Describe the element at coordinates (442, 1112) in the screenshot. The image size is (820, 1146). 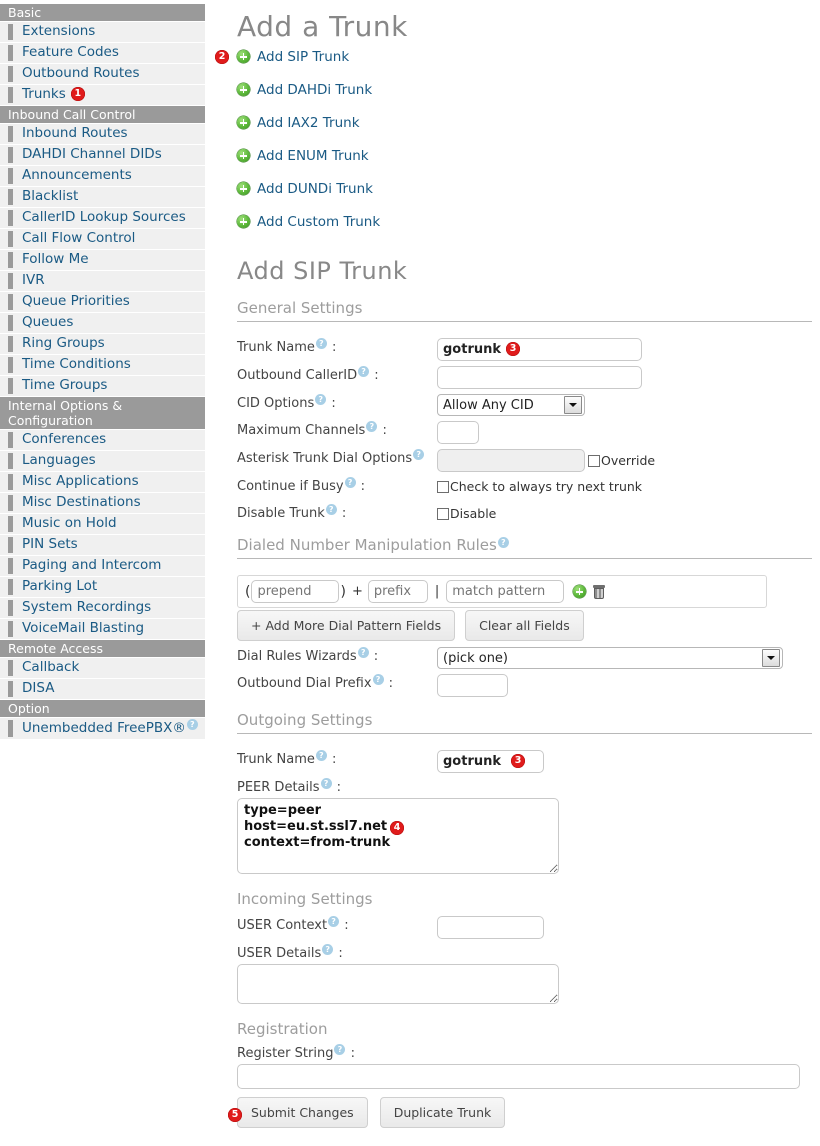
I see `duplicate-trunk-button: Duplicate Trunk` at that location.